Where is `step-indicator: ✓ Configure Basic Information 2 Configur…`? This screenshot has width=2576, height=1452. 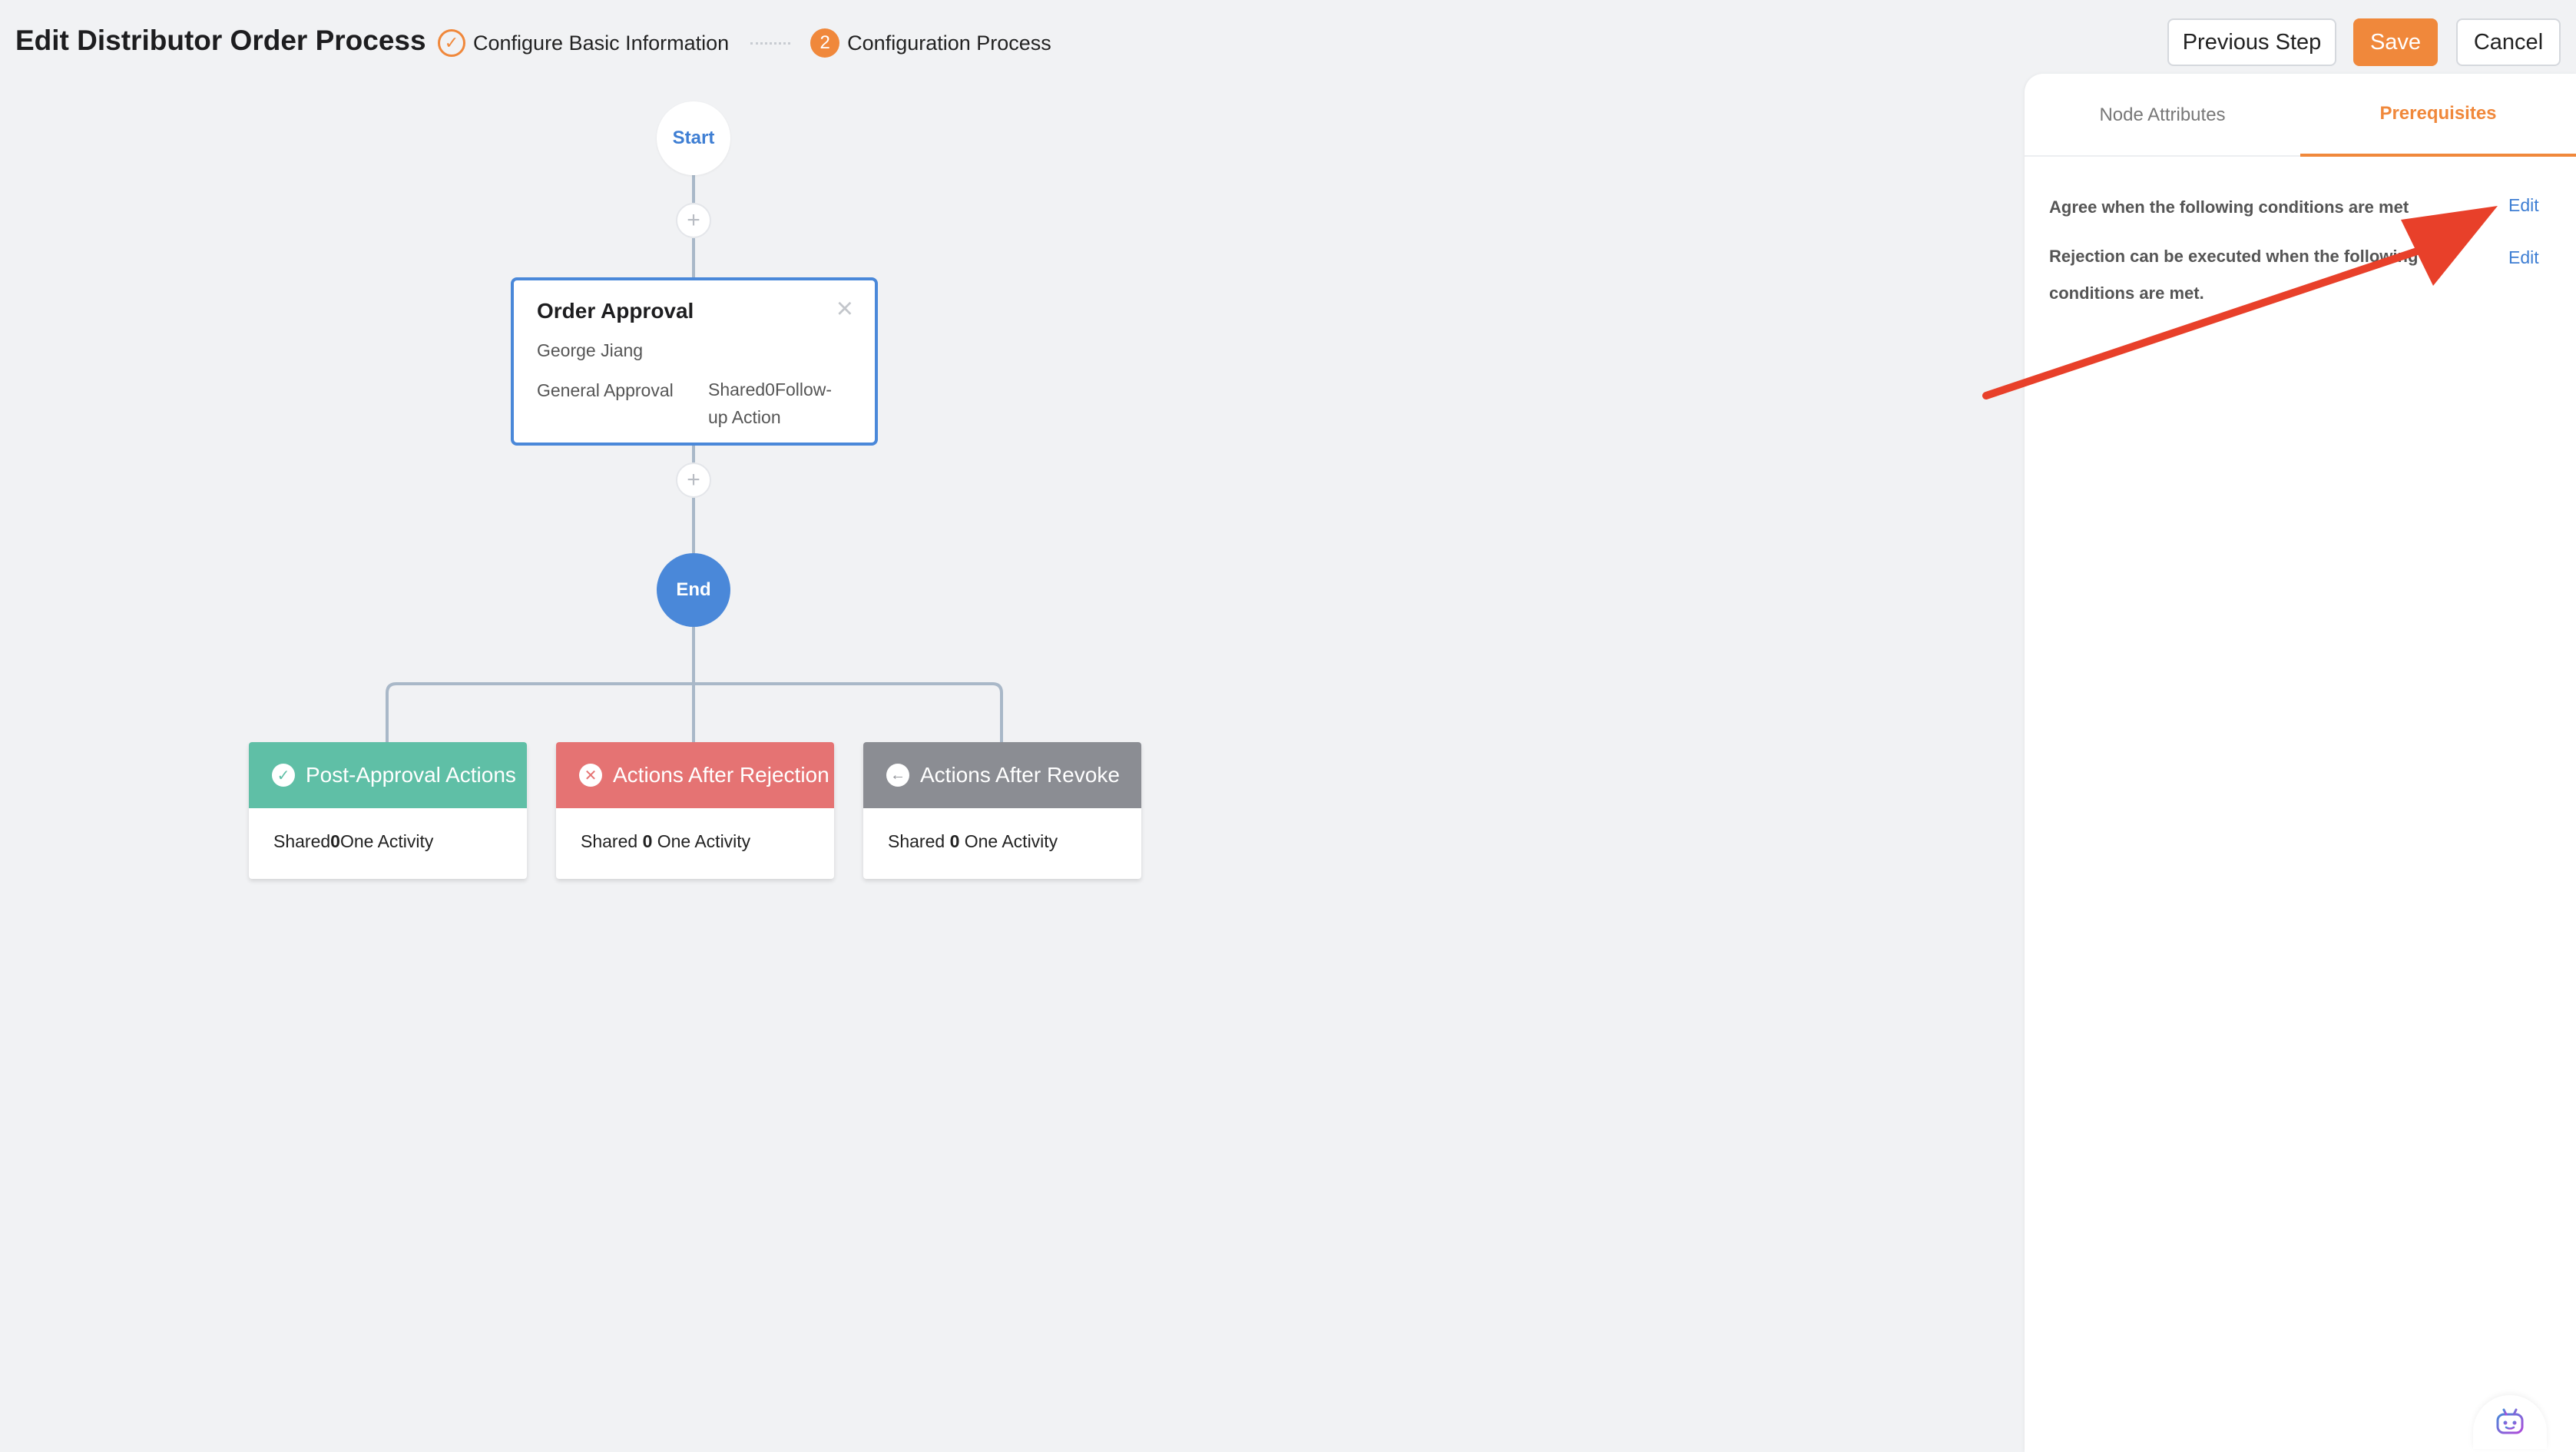
step-indicator: ✓ Configure Basic Information 2 Configur… is located at coordinates (744, 43).